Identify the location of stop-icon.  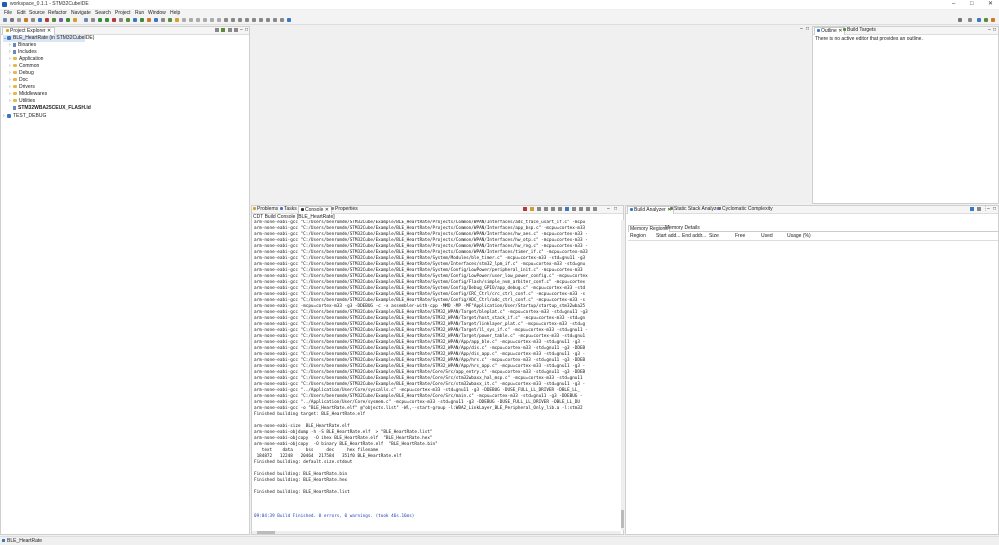
(114, 20).